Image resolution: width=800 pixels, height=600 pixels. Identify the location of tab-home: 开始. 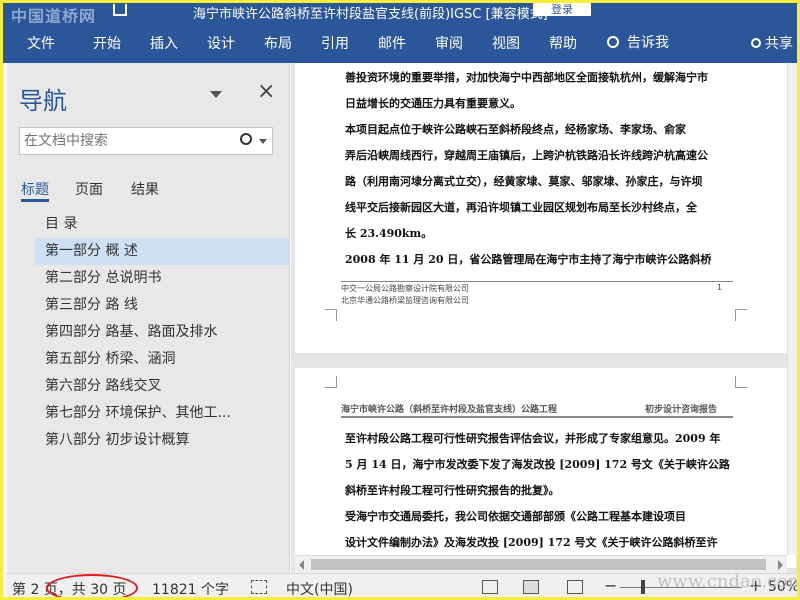
(107, 43).